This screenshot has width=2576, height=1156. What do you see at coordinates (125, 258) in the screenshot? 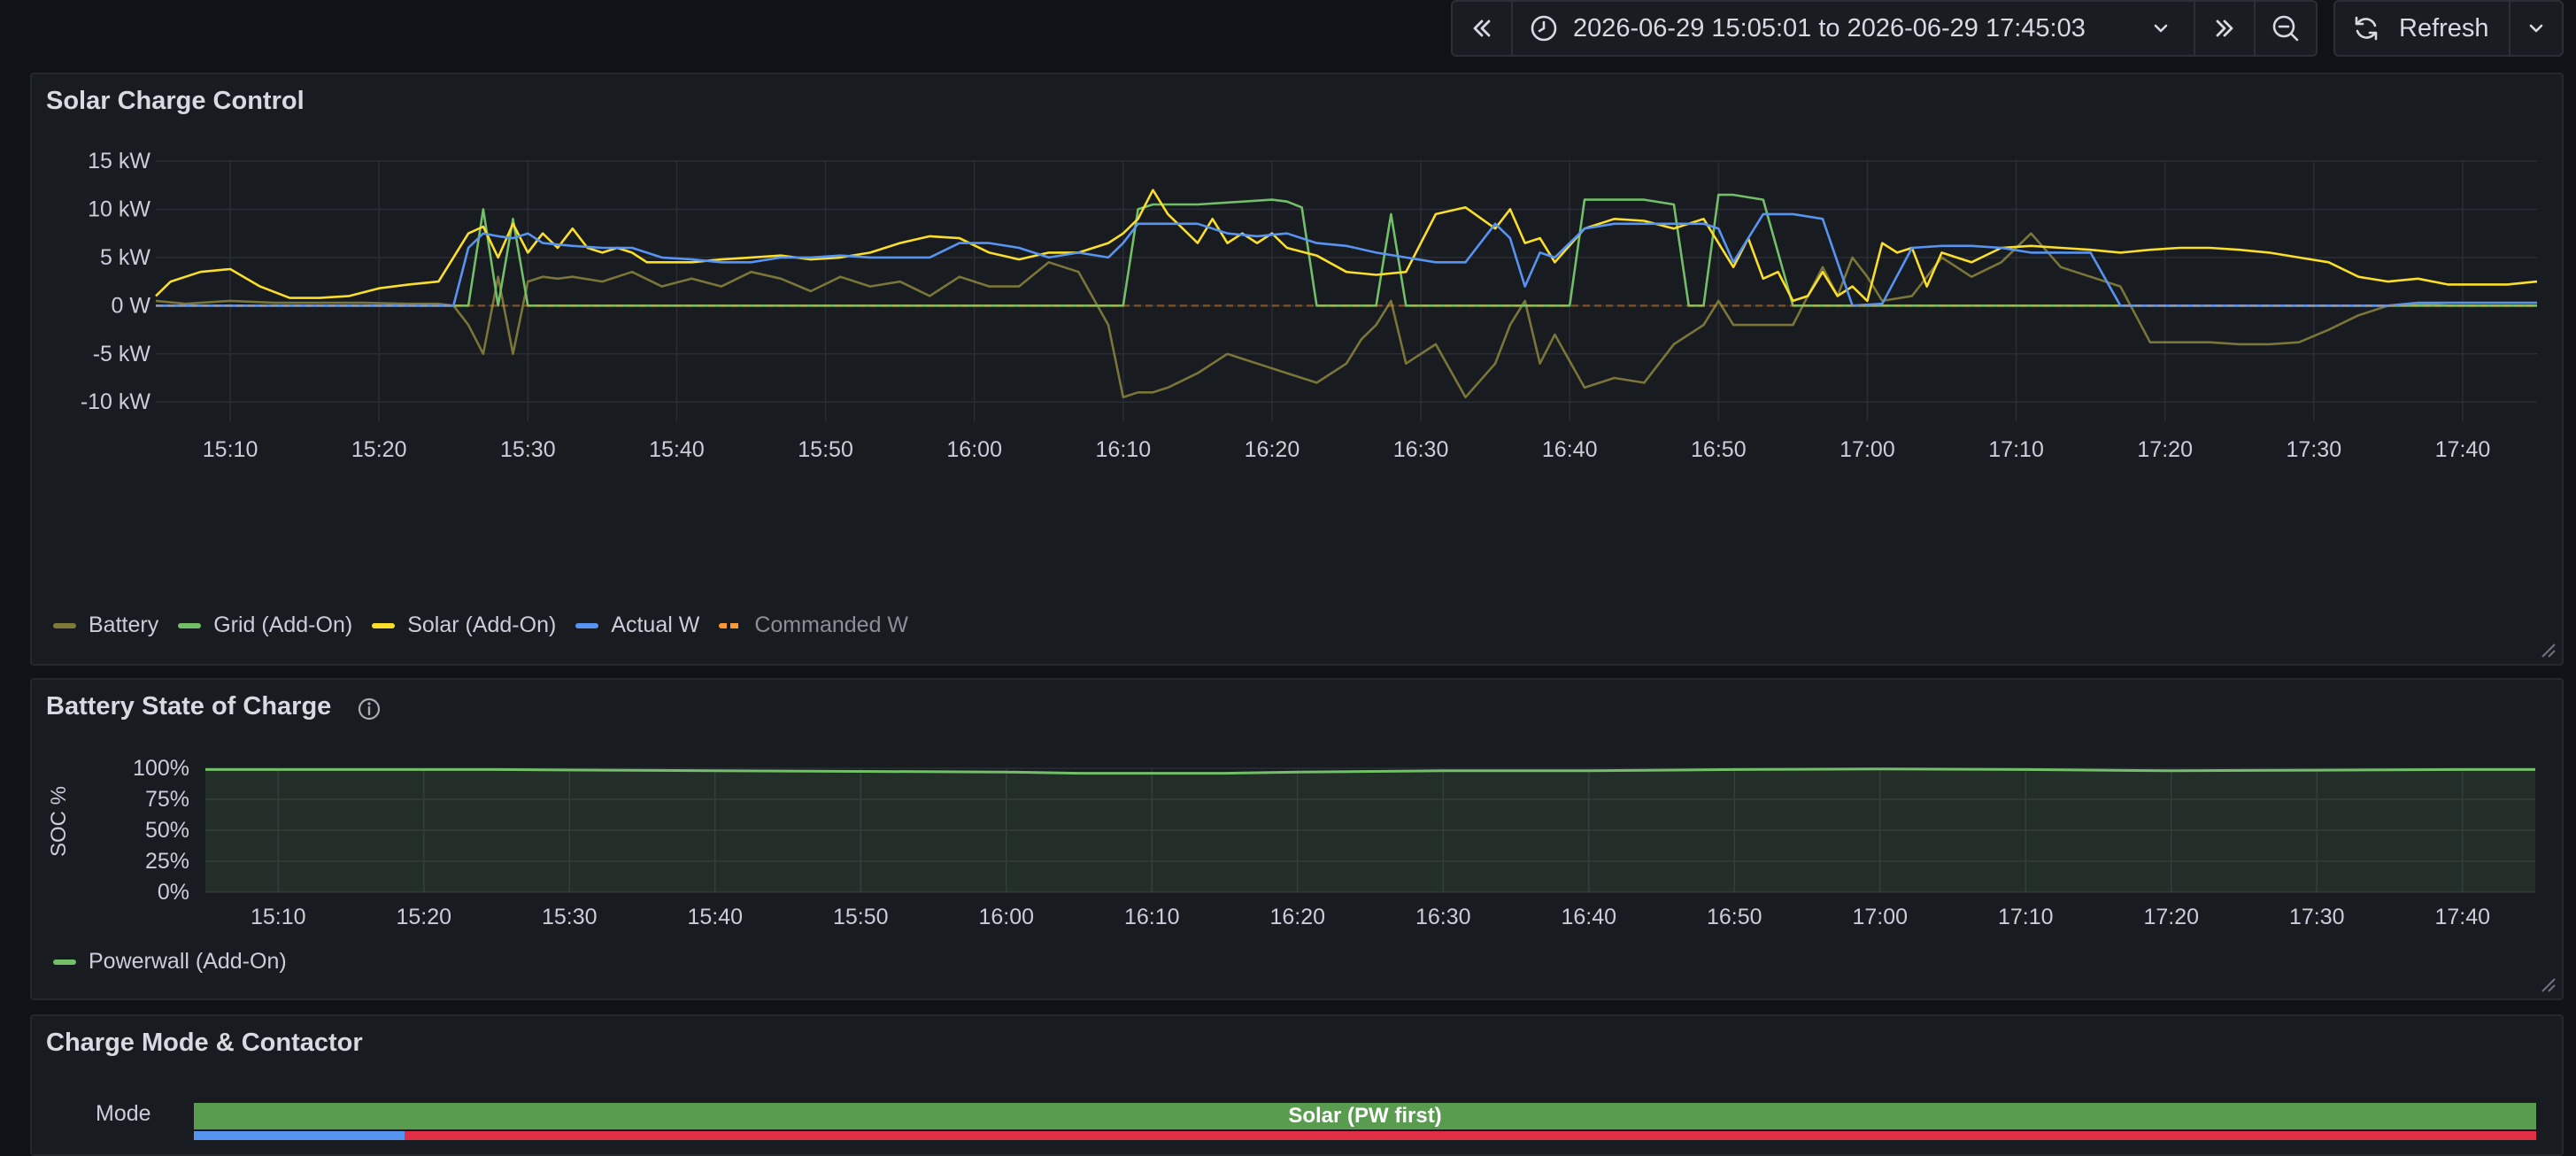
I see `y-tick-label: 5 kW` at bounding box center [125, 258].